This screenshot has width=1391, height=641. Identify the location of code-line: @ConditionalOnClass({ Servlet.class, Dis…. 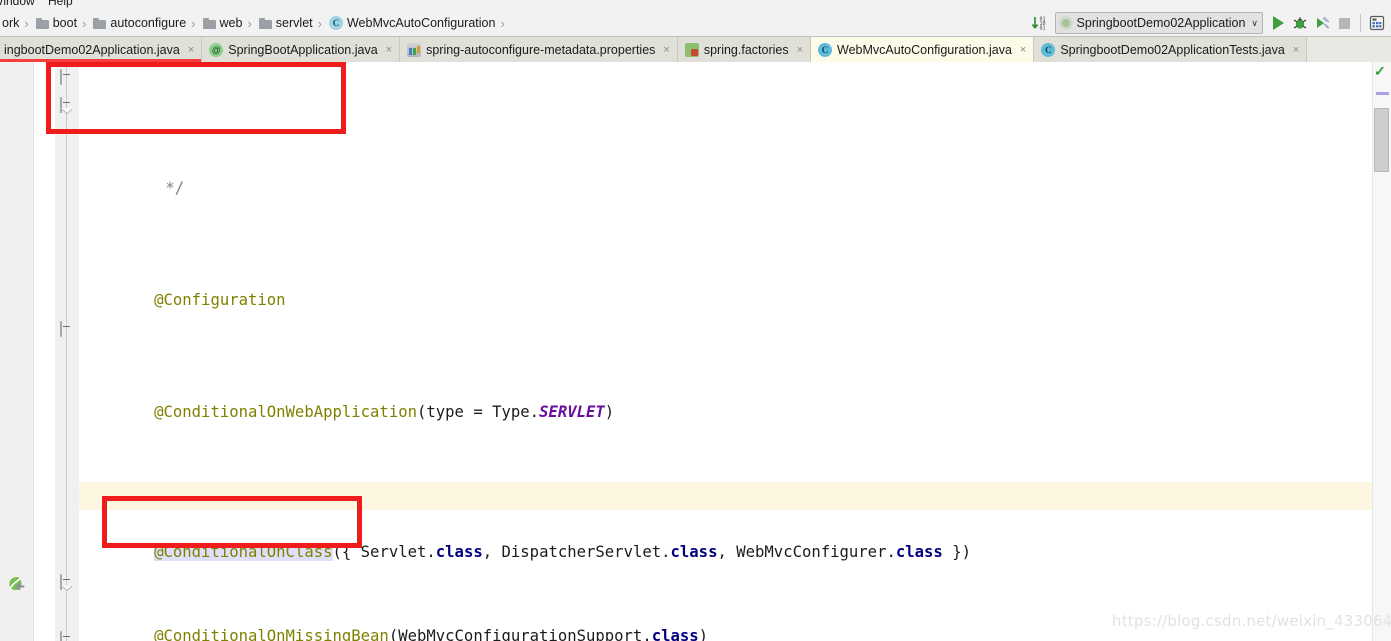
(726, 521).